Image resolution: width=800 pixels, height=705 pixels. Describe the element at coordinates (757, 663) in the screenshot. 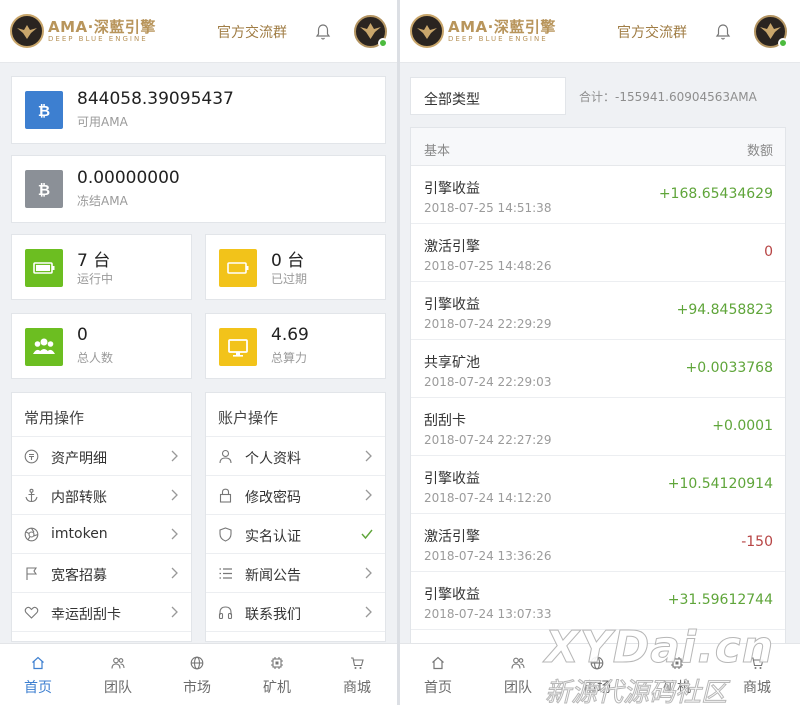

I see `cart-icon` at that location.